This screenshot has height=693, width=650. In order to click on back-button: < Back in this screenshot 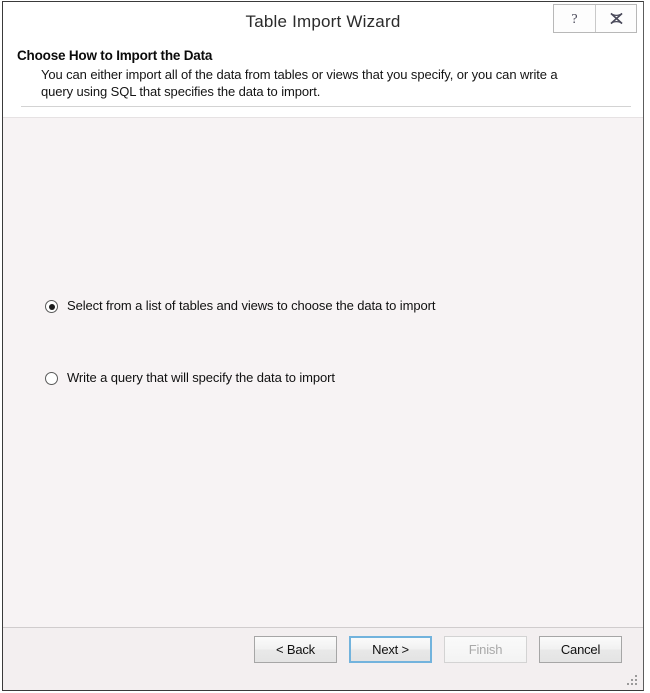, I will do `click(295, 649)`.